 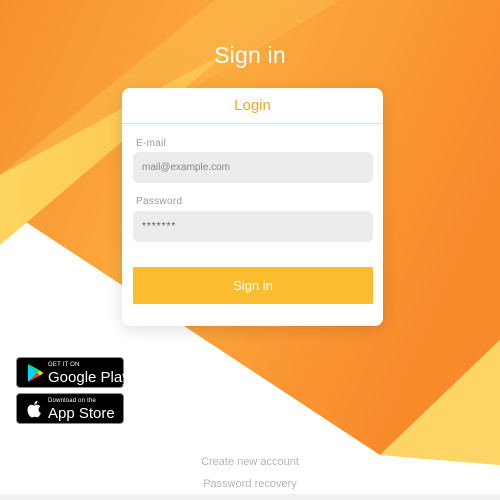 I want to click on google-badge-big-text: Google Play, so click(x=89, y=377).